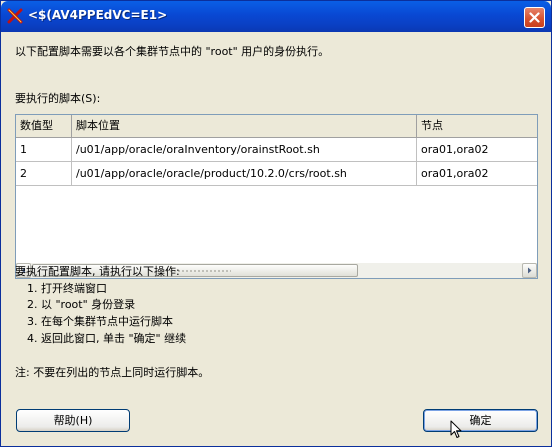 This screenshot has height=447, width=552. I want to click on instruction-step: 3. 在每个集群节点中运行脚本, so click(100, 321).